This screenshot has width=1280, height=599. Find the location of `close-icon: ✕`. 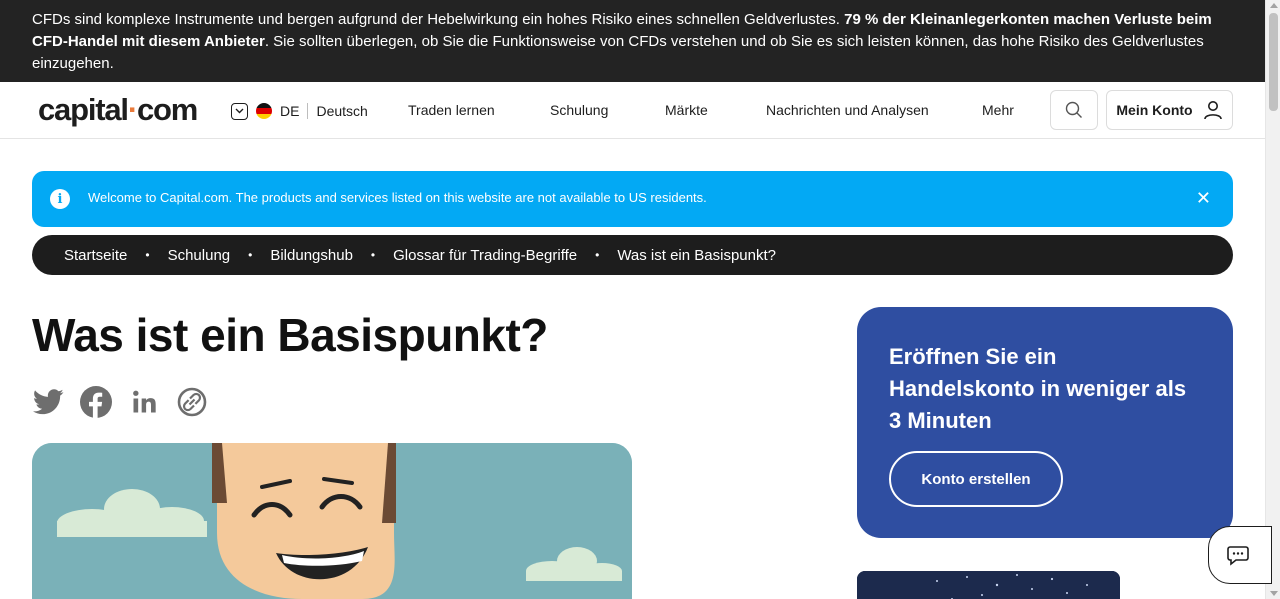

close-icon: ✕ is located at coordinates (1203, 198).